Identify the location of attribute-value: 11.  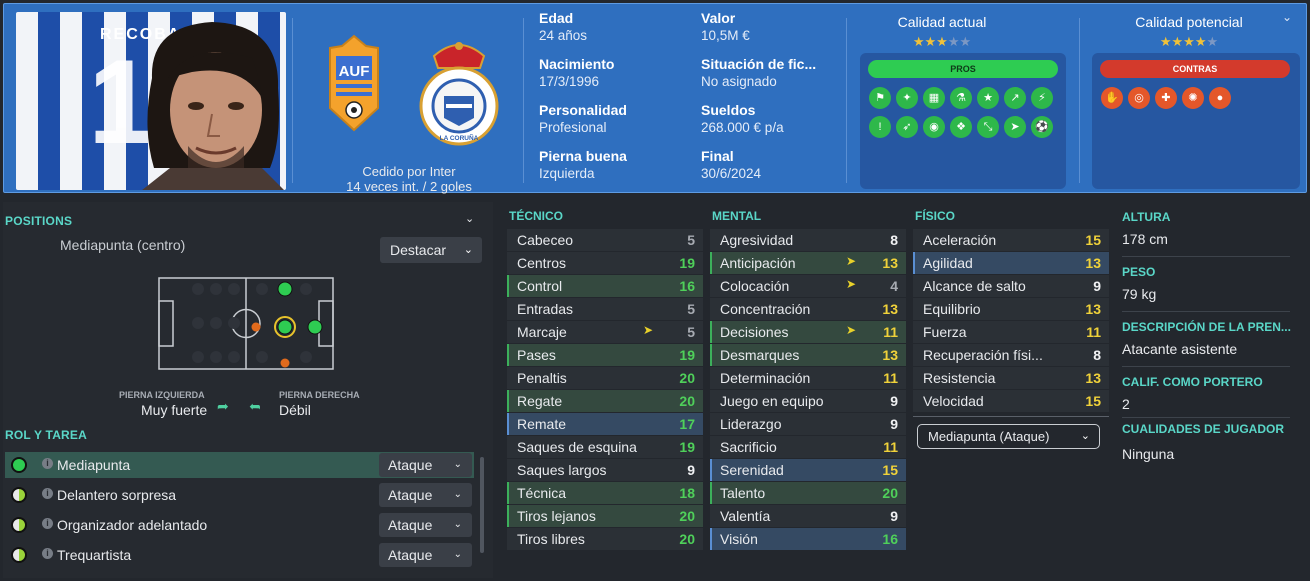
(890, 447).